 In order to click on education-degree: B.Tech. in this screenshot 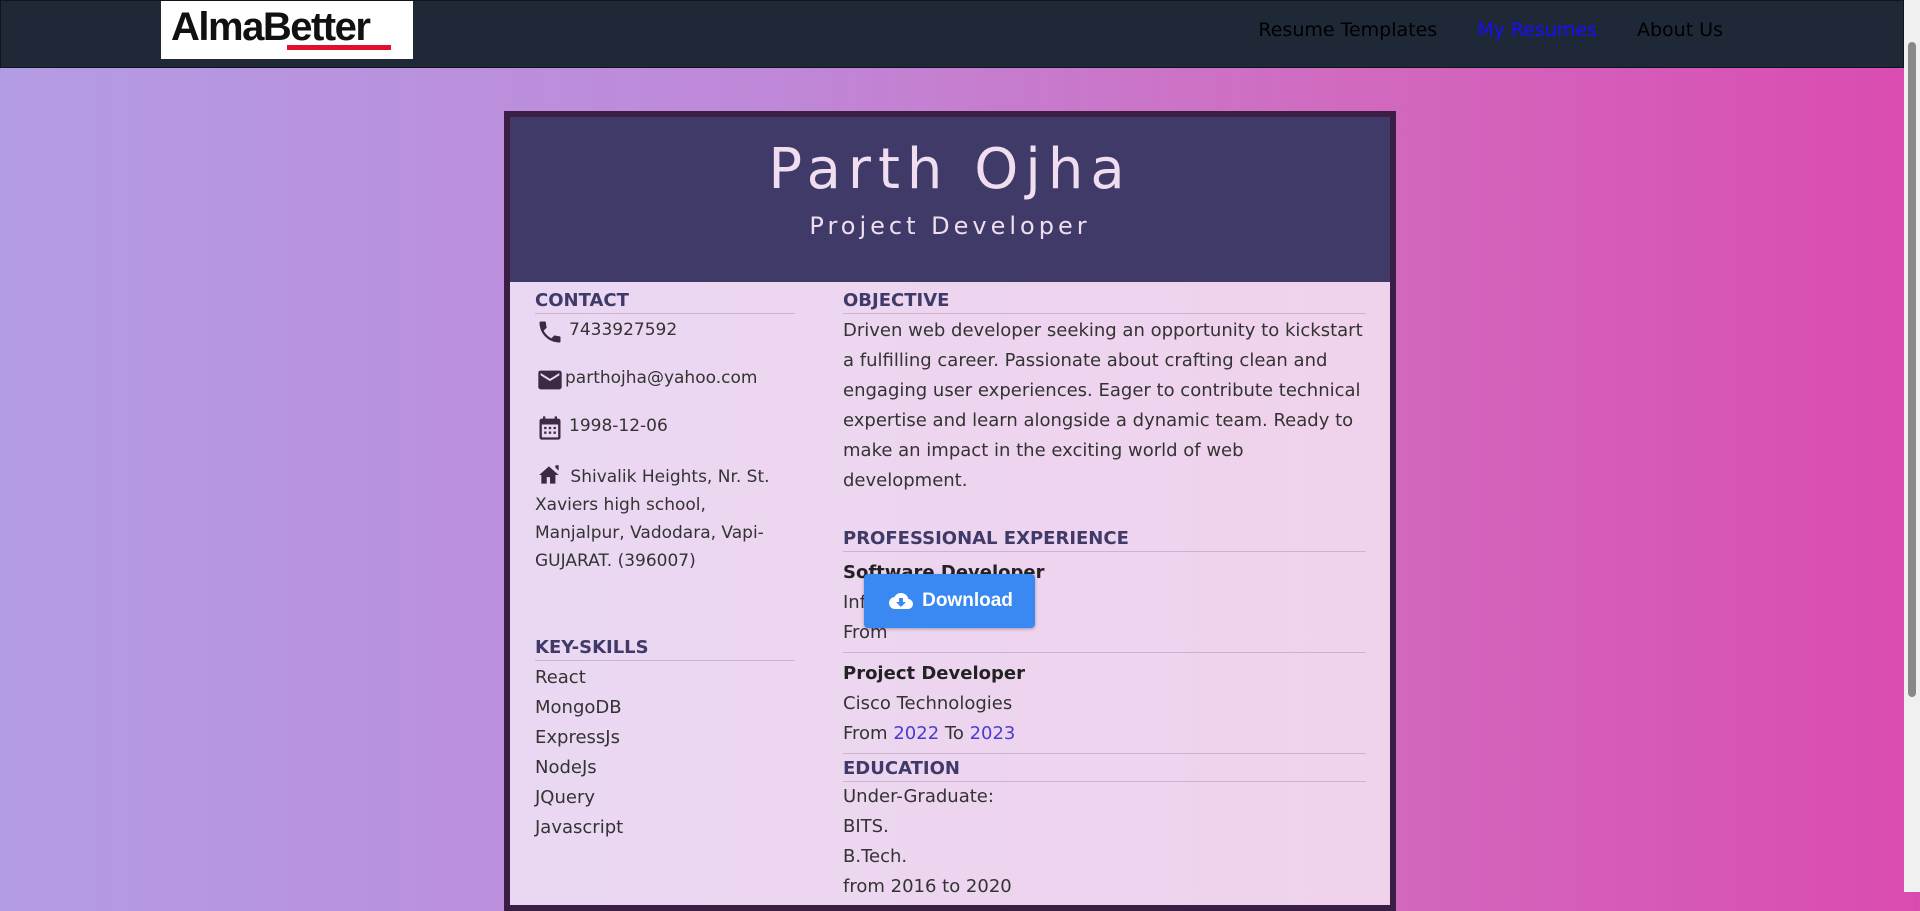, I will do `click(875, 856)`.